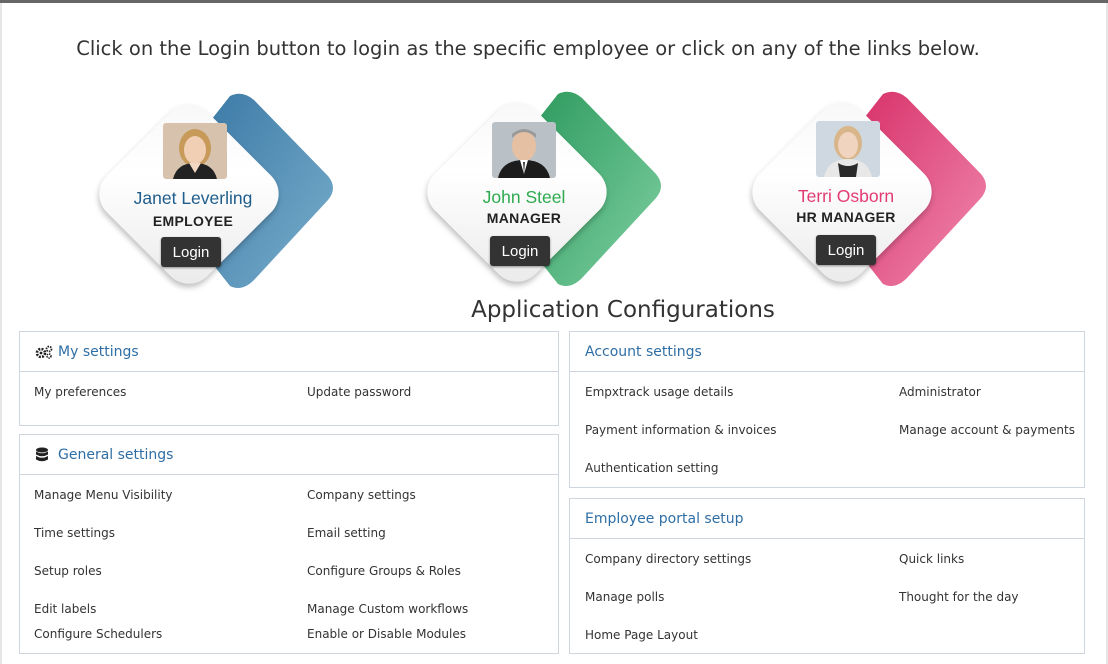 This screenshot has height=664, width=1108. I want to click on link-time-settings: Time settings, so click(74, 533).